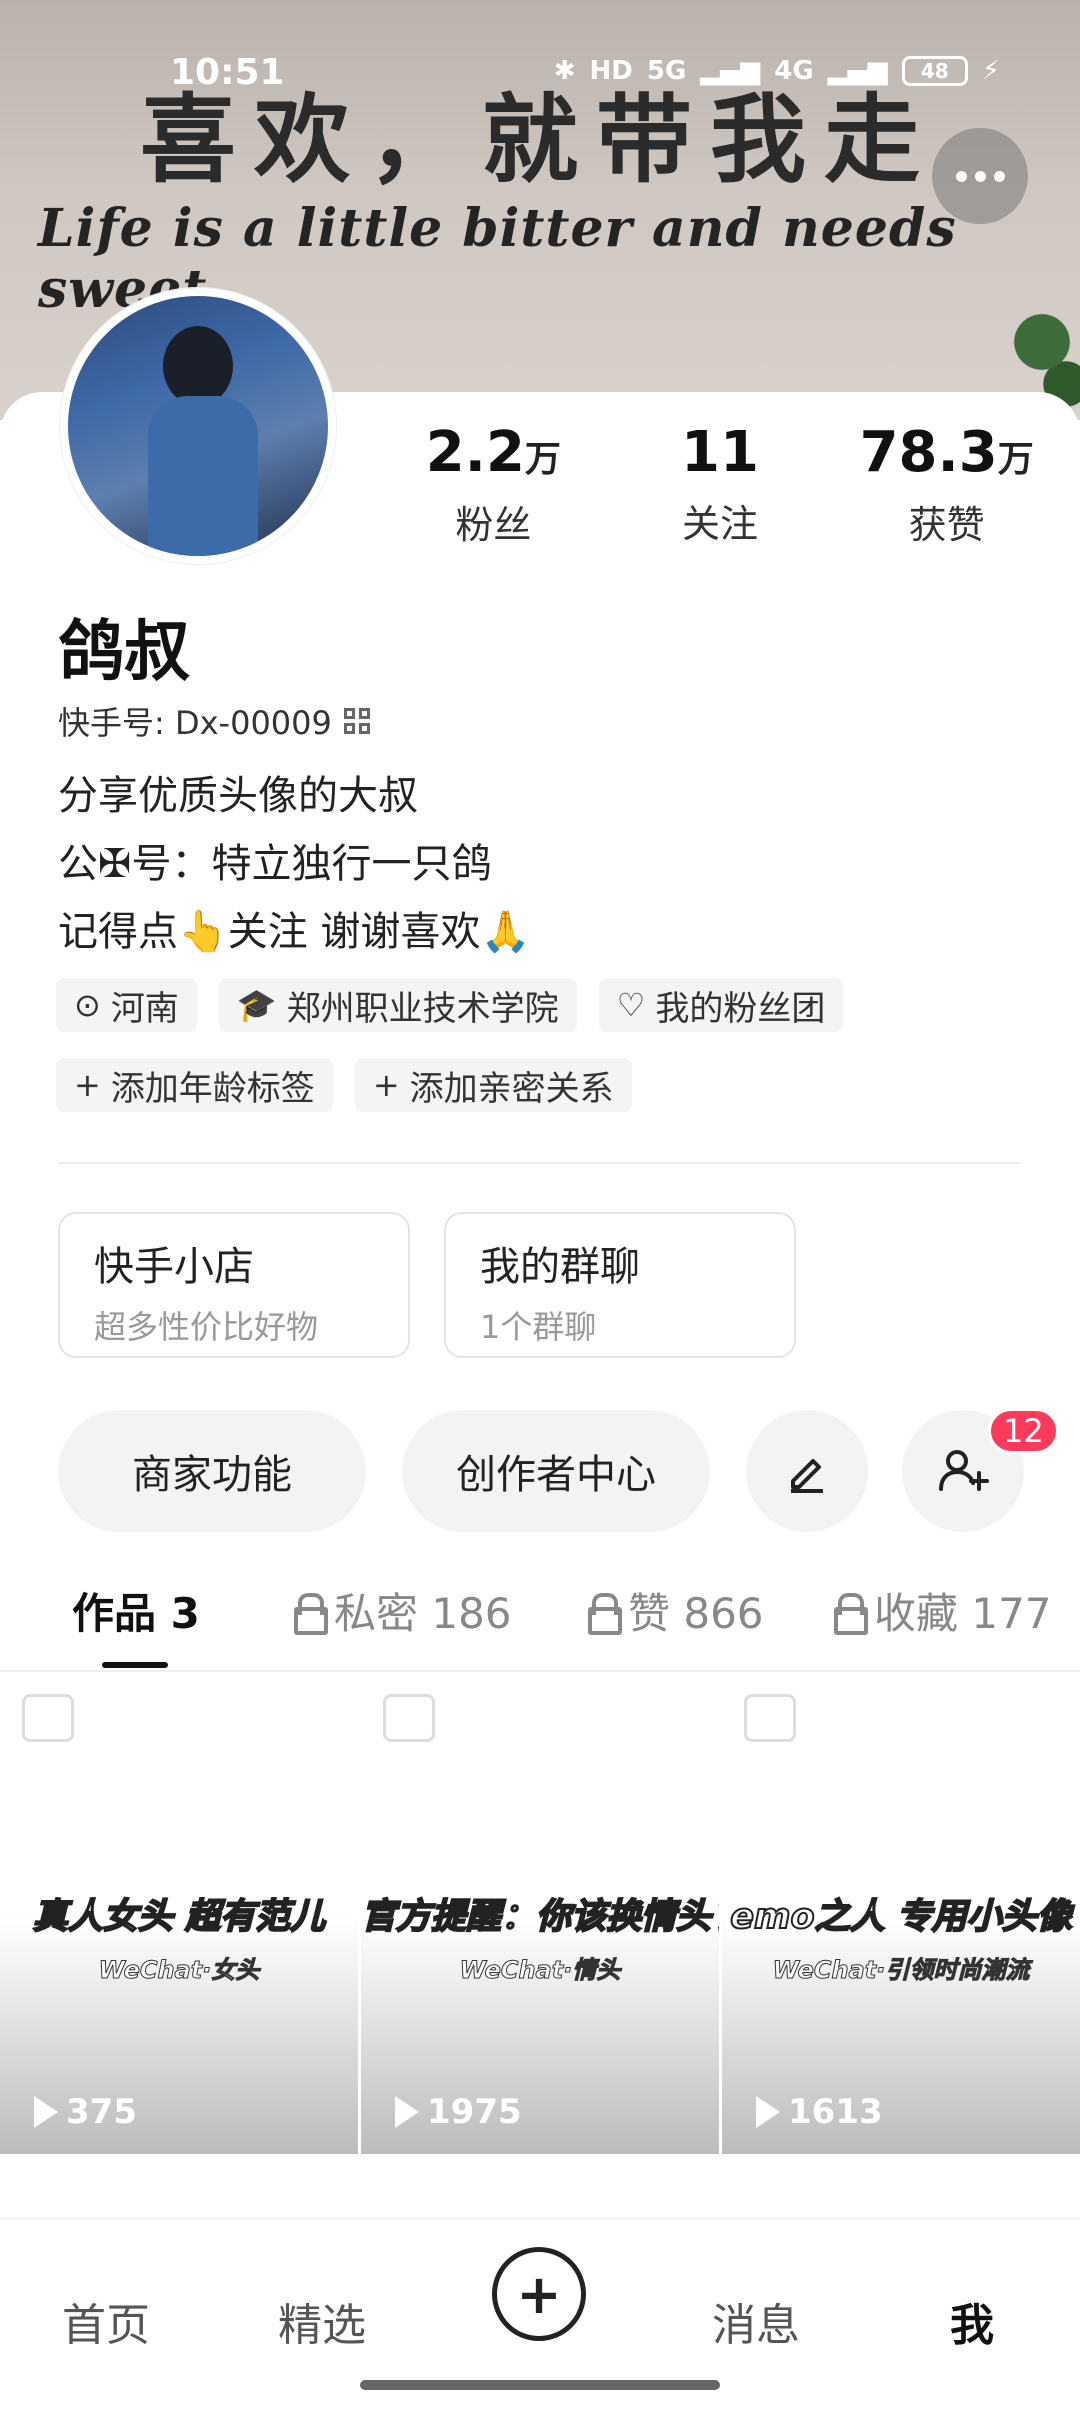 The height and width of the screenshot is (2412, 1080). Describe the element at coordinates (322, 2321) in the screenshot. I see `nav-featured: 精选` at that location.